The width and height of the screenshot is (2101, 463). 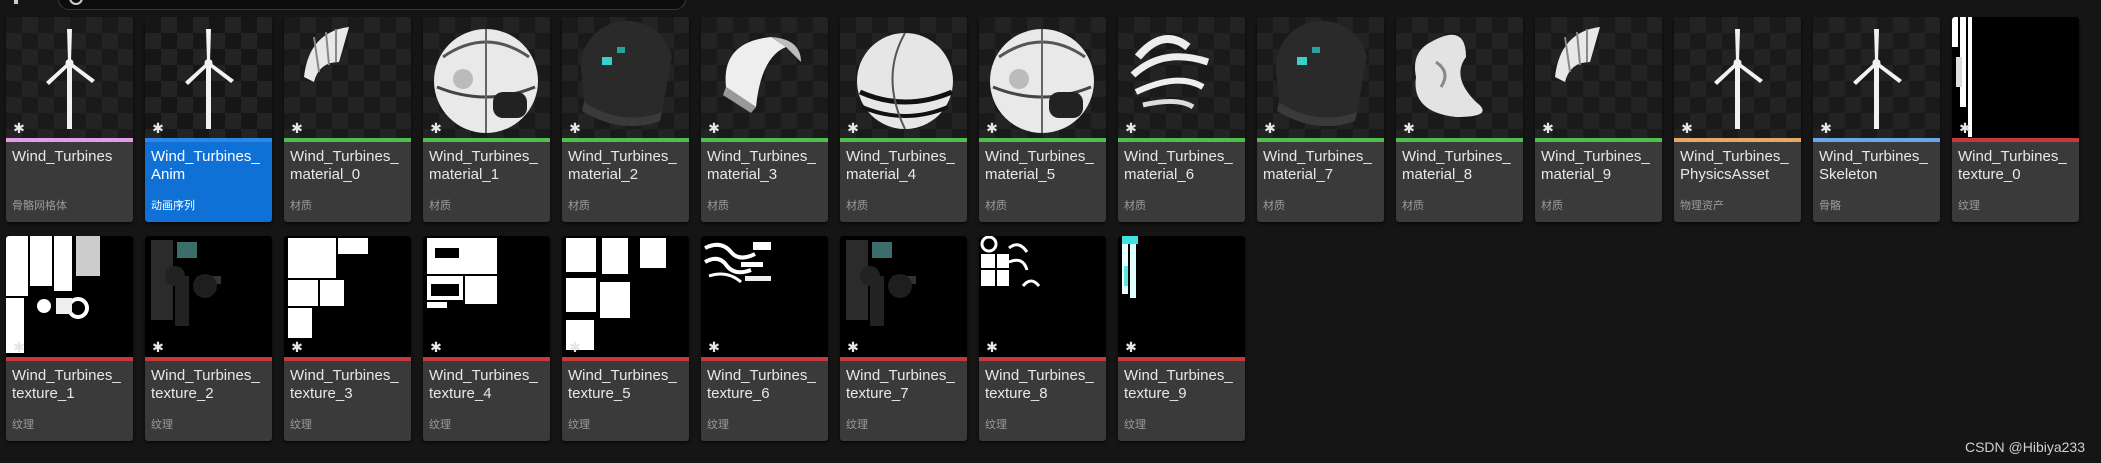 I want to click on back-icon, so click(x=16, y=2).